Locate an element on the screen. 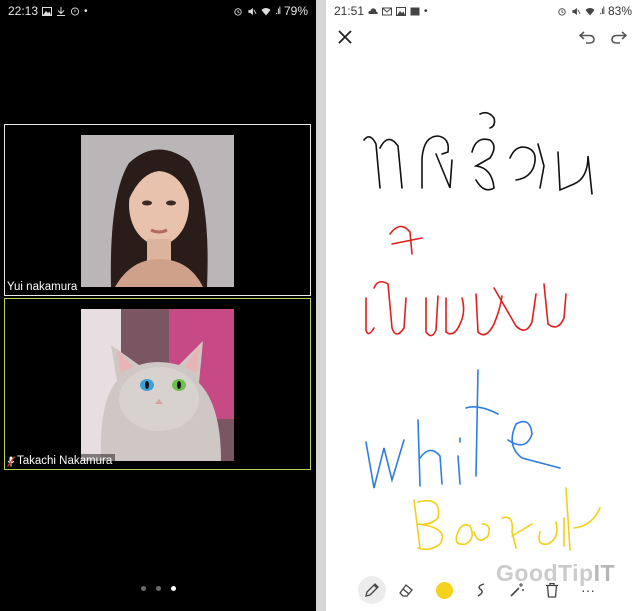  eraser-icon is located at coordinates (406, 590).